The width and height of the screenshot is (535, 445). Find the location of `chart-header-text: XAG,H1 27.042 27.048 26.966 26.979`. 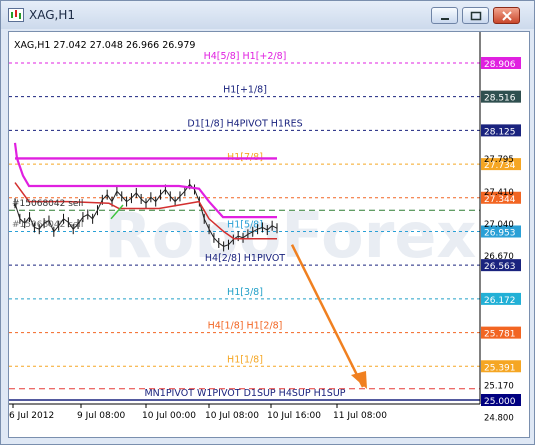

chart-header-text: XAG,H1 27.042 27.048 26.966 26.979 is located at coordinates (104, 45).